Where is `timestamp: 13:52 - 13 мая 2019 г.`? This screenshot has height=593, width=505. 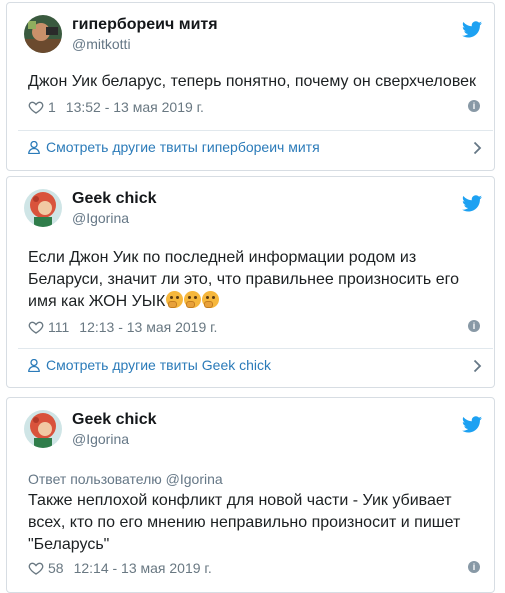
timestamp: 13:52 - 13 мая 2019 г. is located at coordinates (135, 107).